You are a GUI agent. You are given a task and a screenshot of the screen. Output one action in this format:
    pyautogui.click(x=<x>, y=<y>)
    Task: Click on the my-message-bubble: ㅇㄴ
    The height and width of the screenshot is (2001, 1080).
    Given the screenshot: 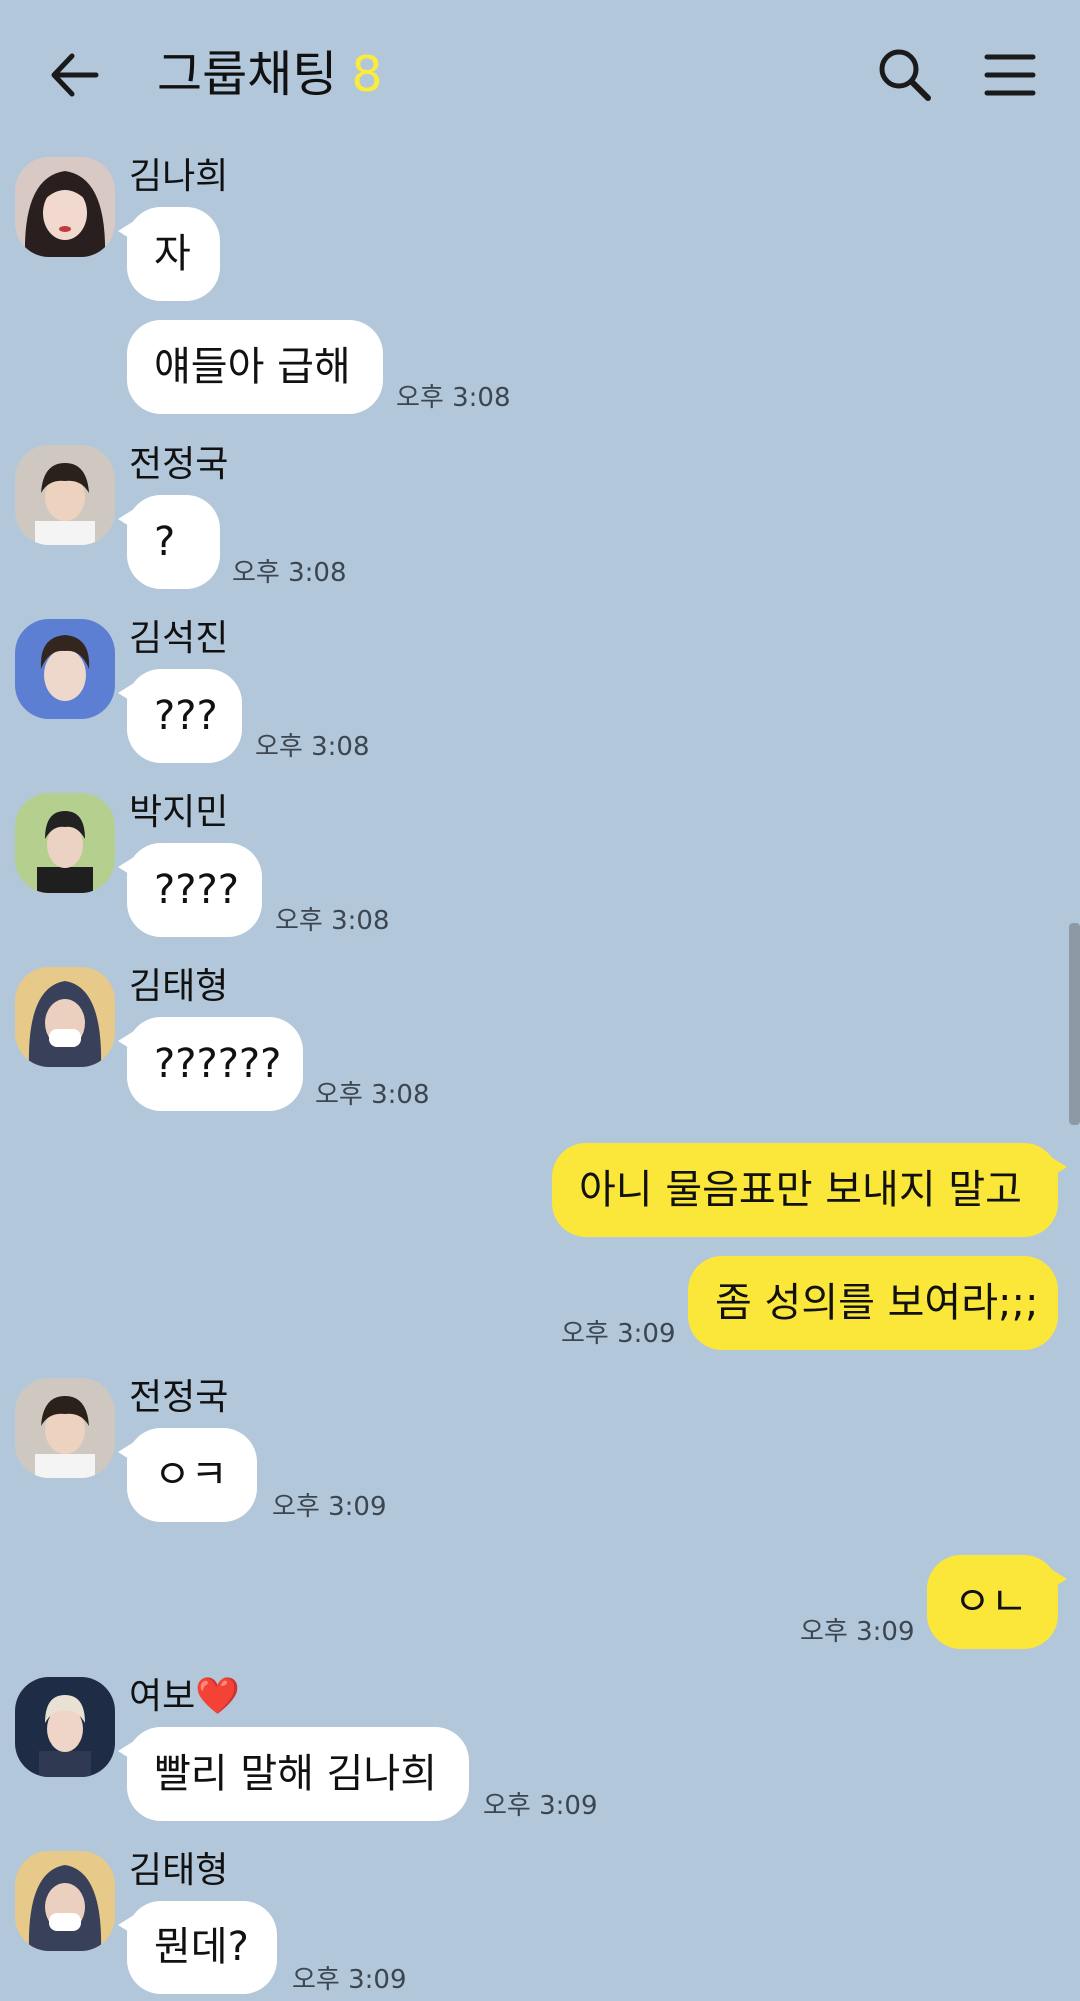 What is the action you would take?
    pyautogui.click(x=997, y=1602)
    